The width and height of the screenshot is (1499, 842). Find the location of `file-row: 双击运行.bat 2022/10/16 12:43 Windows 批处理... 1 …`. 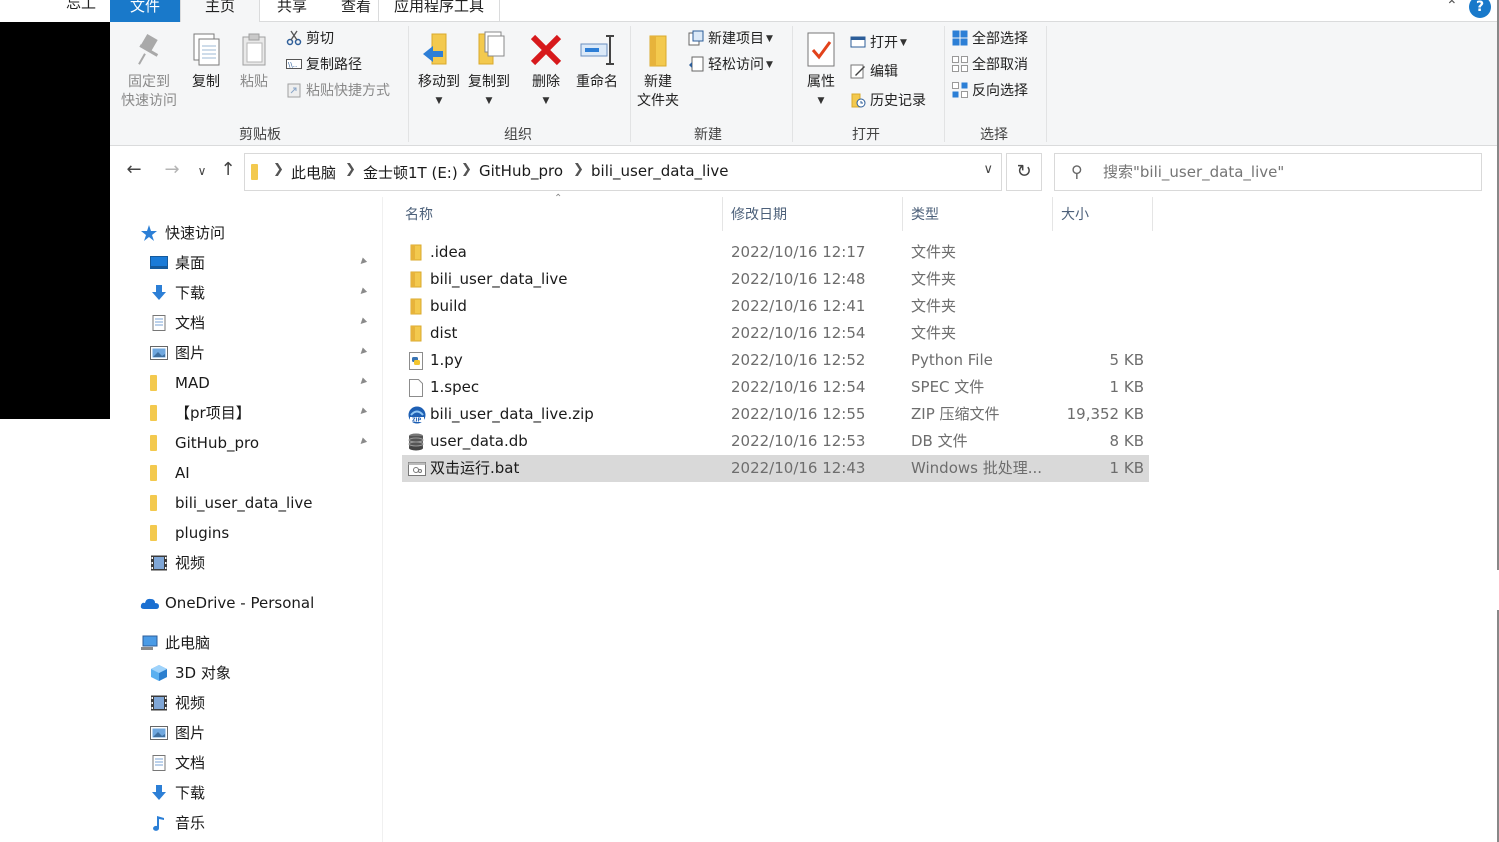

file-row: 双击运行.bat 2022/10/16 12:43 Windows 批处理... 1 … is located at coordinates (775, 468).